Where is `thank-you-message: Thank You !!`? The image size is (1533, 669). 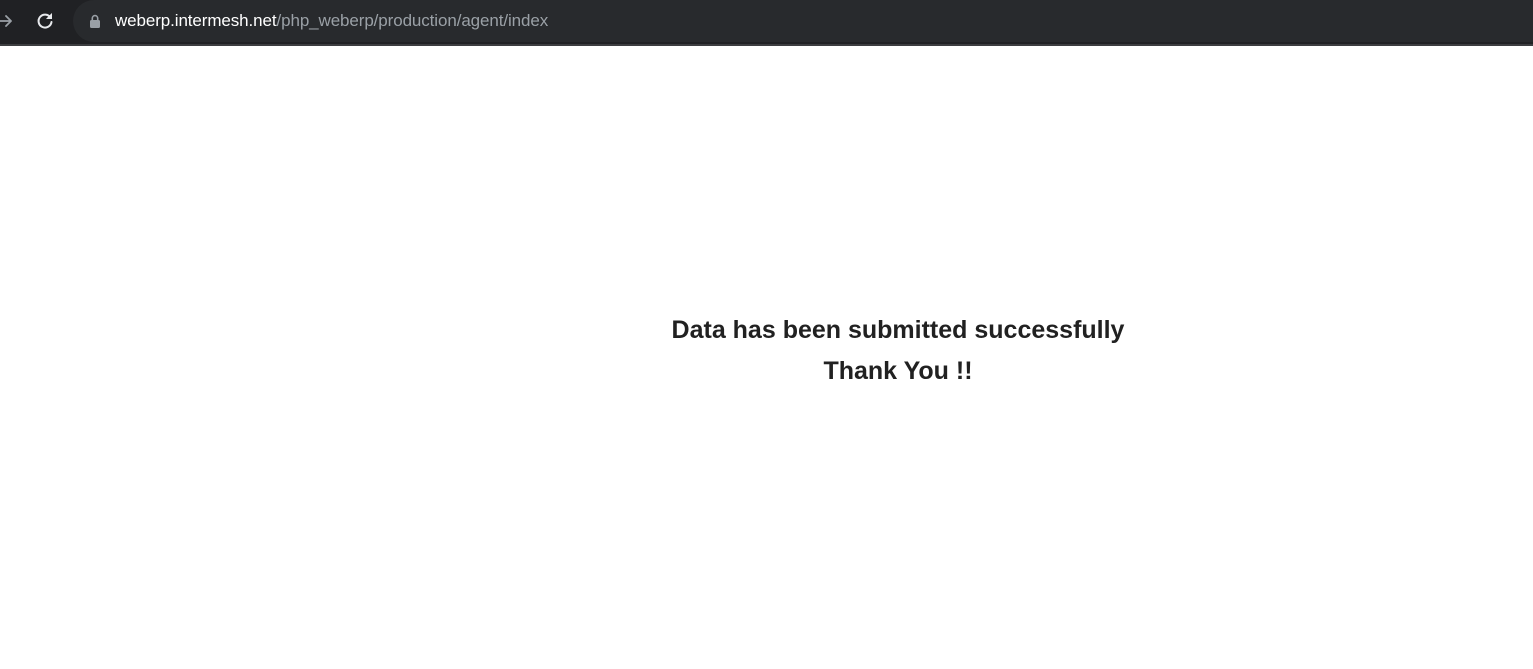
thank-you-message: Thank You !! is located at coordinates (898, 371).